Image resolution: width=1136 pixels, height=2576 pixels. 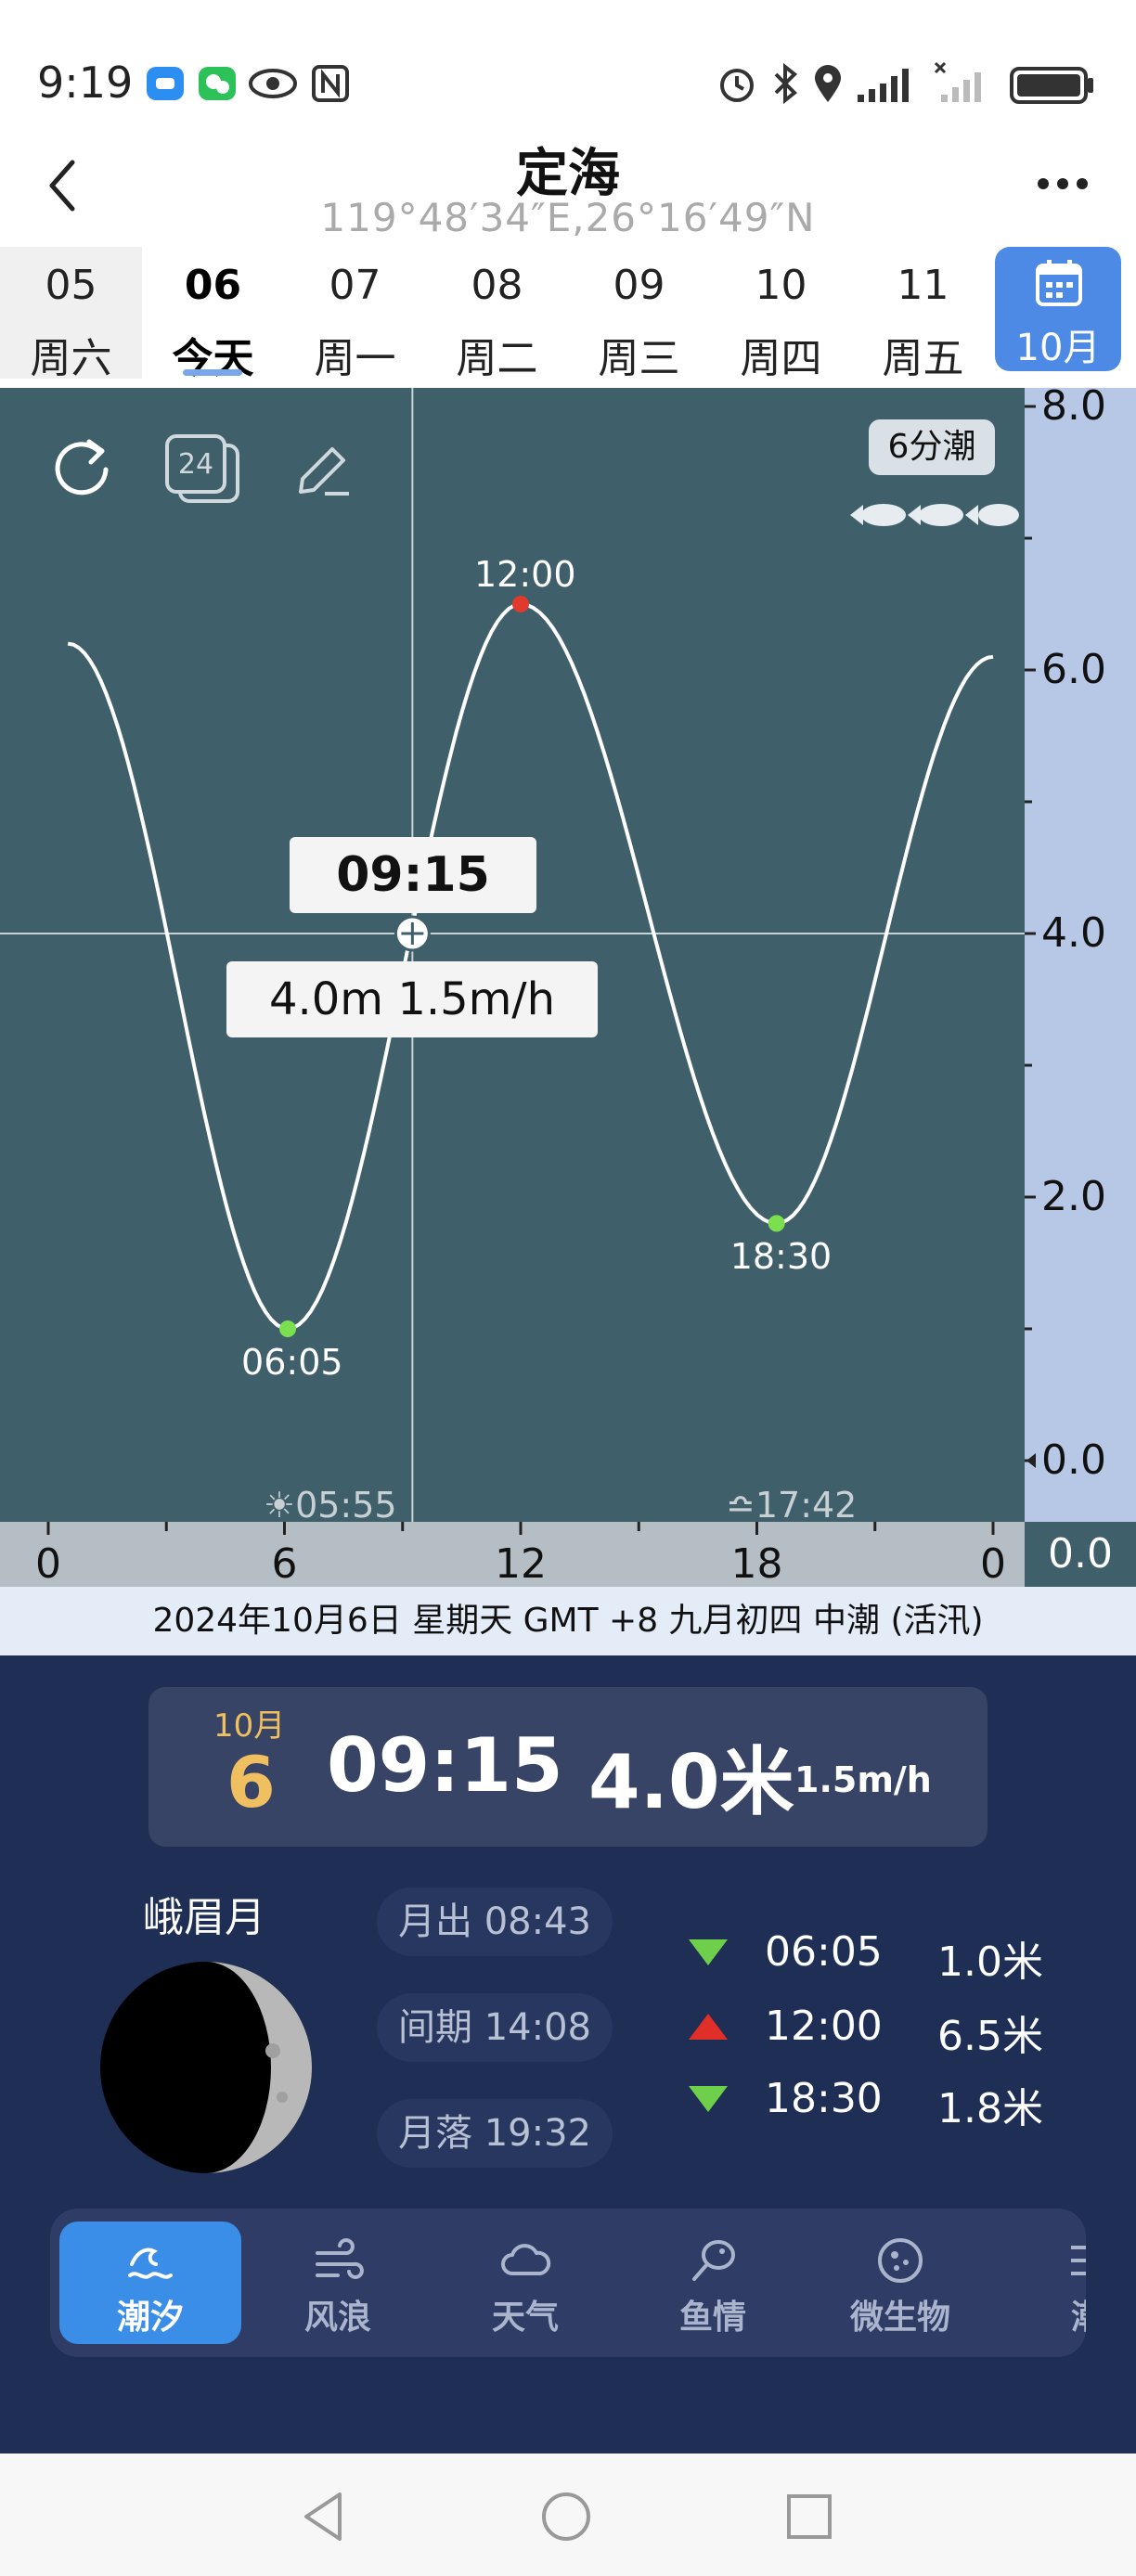 What do you see at coordinates (83, 469) in the screenshot?
I see `refresh-icon` at bounding box center [83, 469].